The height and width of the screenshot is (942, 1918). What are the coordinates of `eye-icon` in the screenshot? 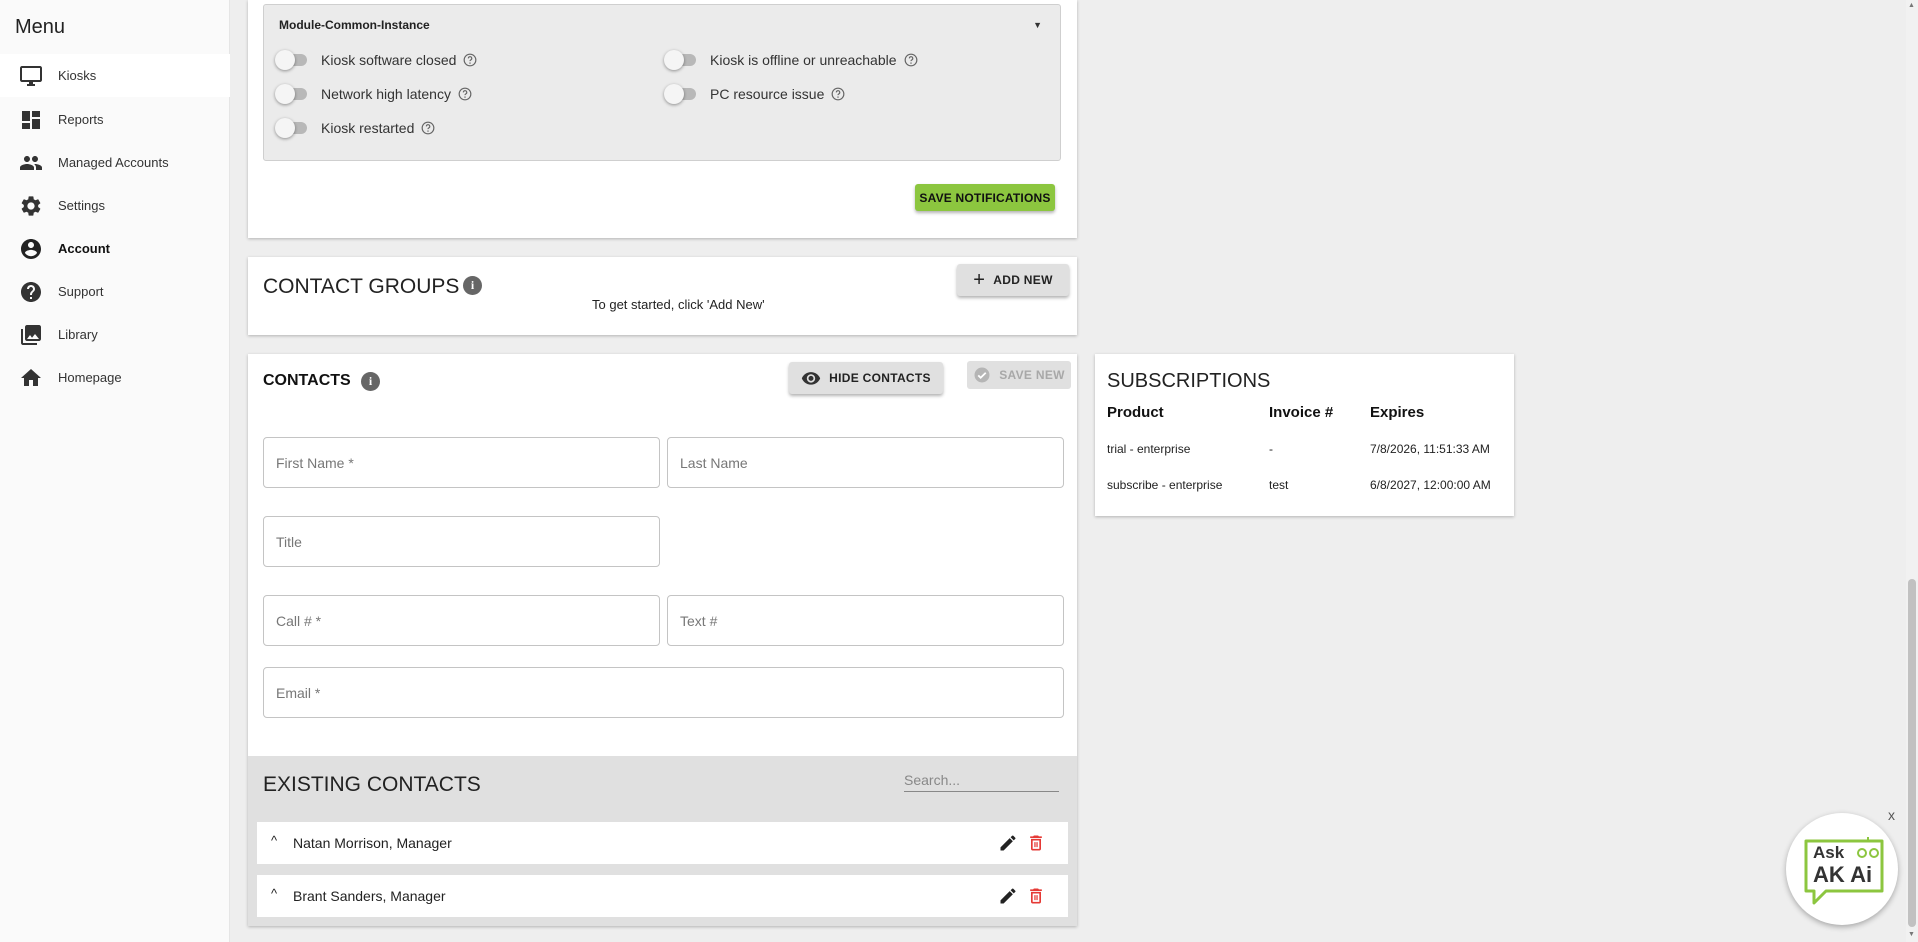 It's located at (811, 378).